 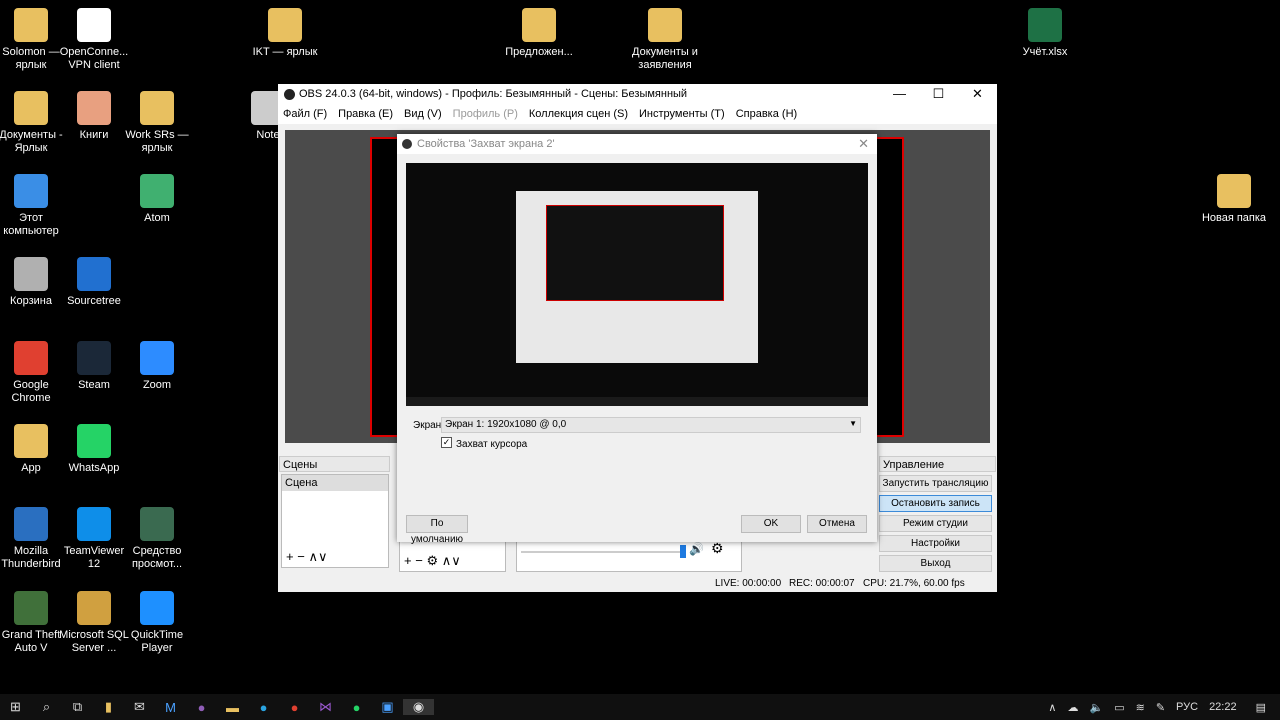 I want to click on start-streaming-button: Запустить трансляцию, so click(x=935, y=483).